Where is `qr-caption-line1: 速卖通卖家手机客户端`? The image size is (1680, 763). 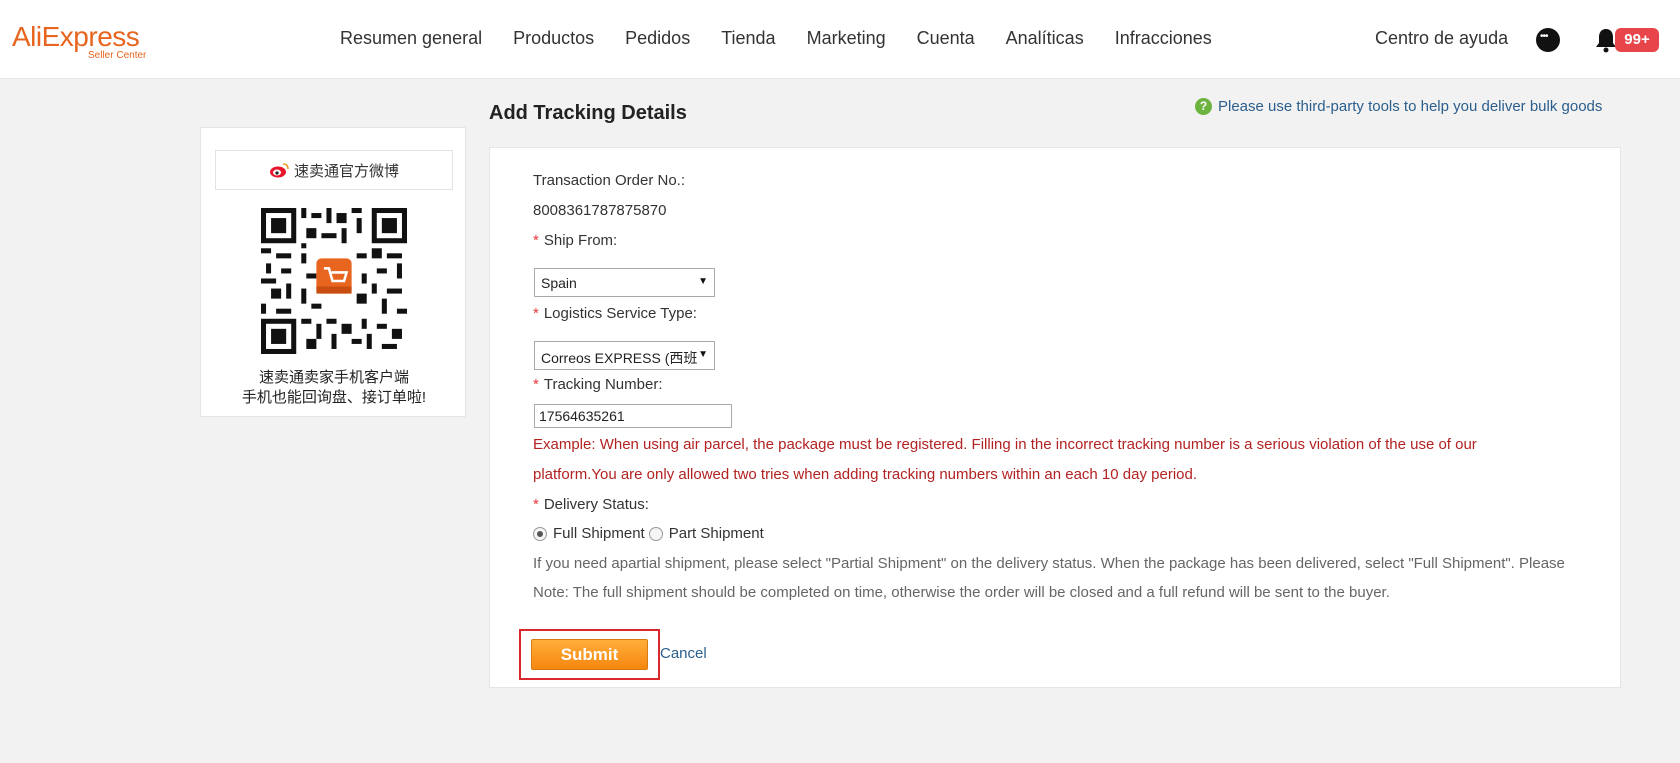 qr-caption-line1: 速卖通卖家手机客户端 is located at coordinates (333, 377).